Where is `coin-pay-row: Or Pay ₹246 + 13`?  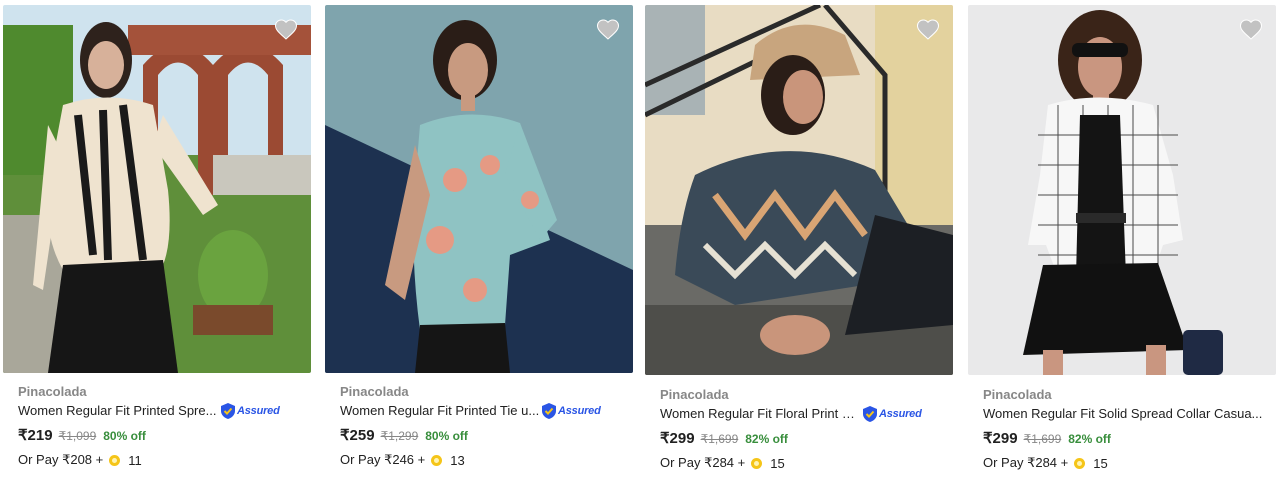 coin-pay-row: Or Pay ₹246 + 13 is located at coordinates (402, 460).